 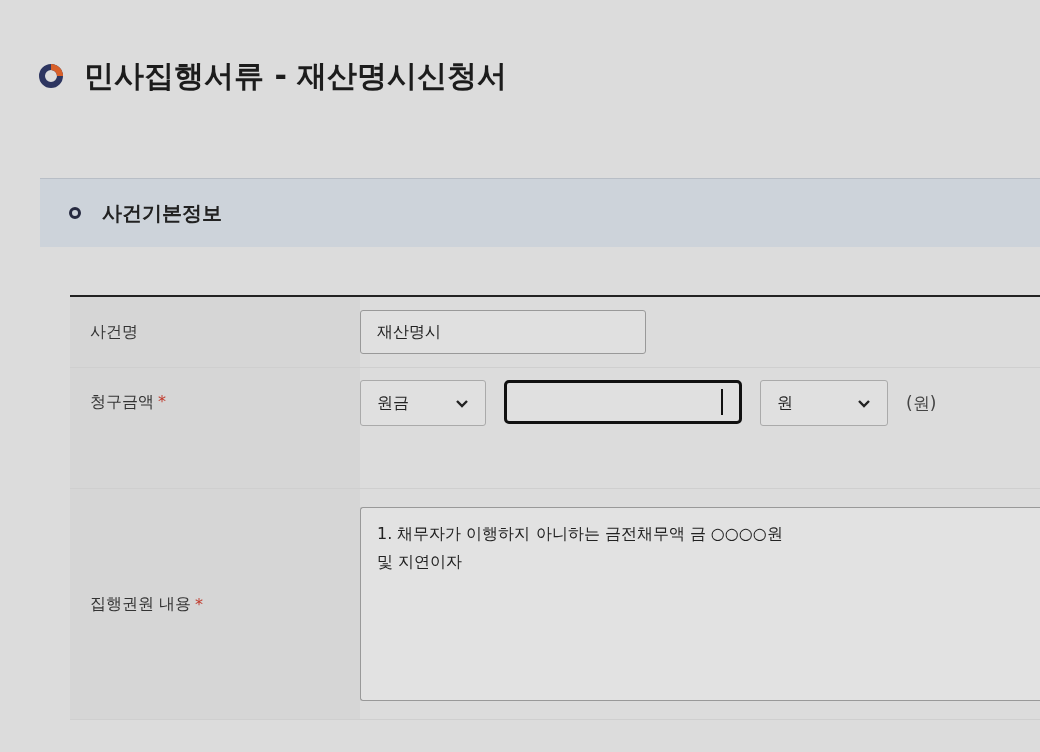 What do you see at coordinates (122, 402) in the screenshot?
I see `field-label: 청구금액` at bounding box center [122, 402].